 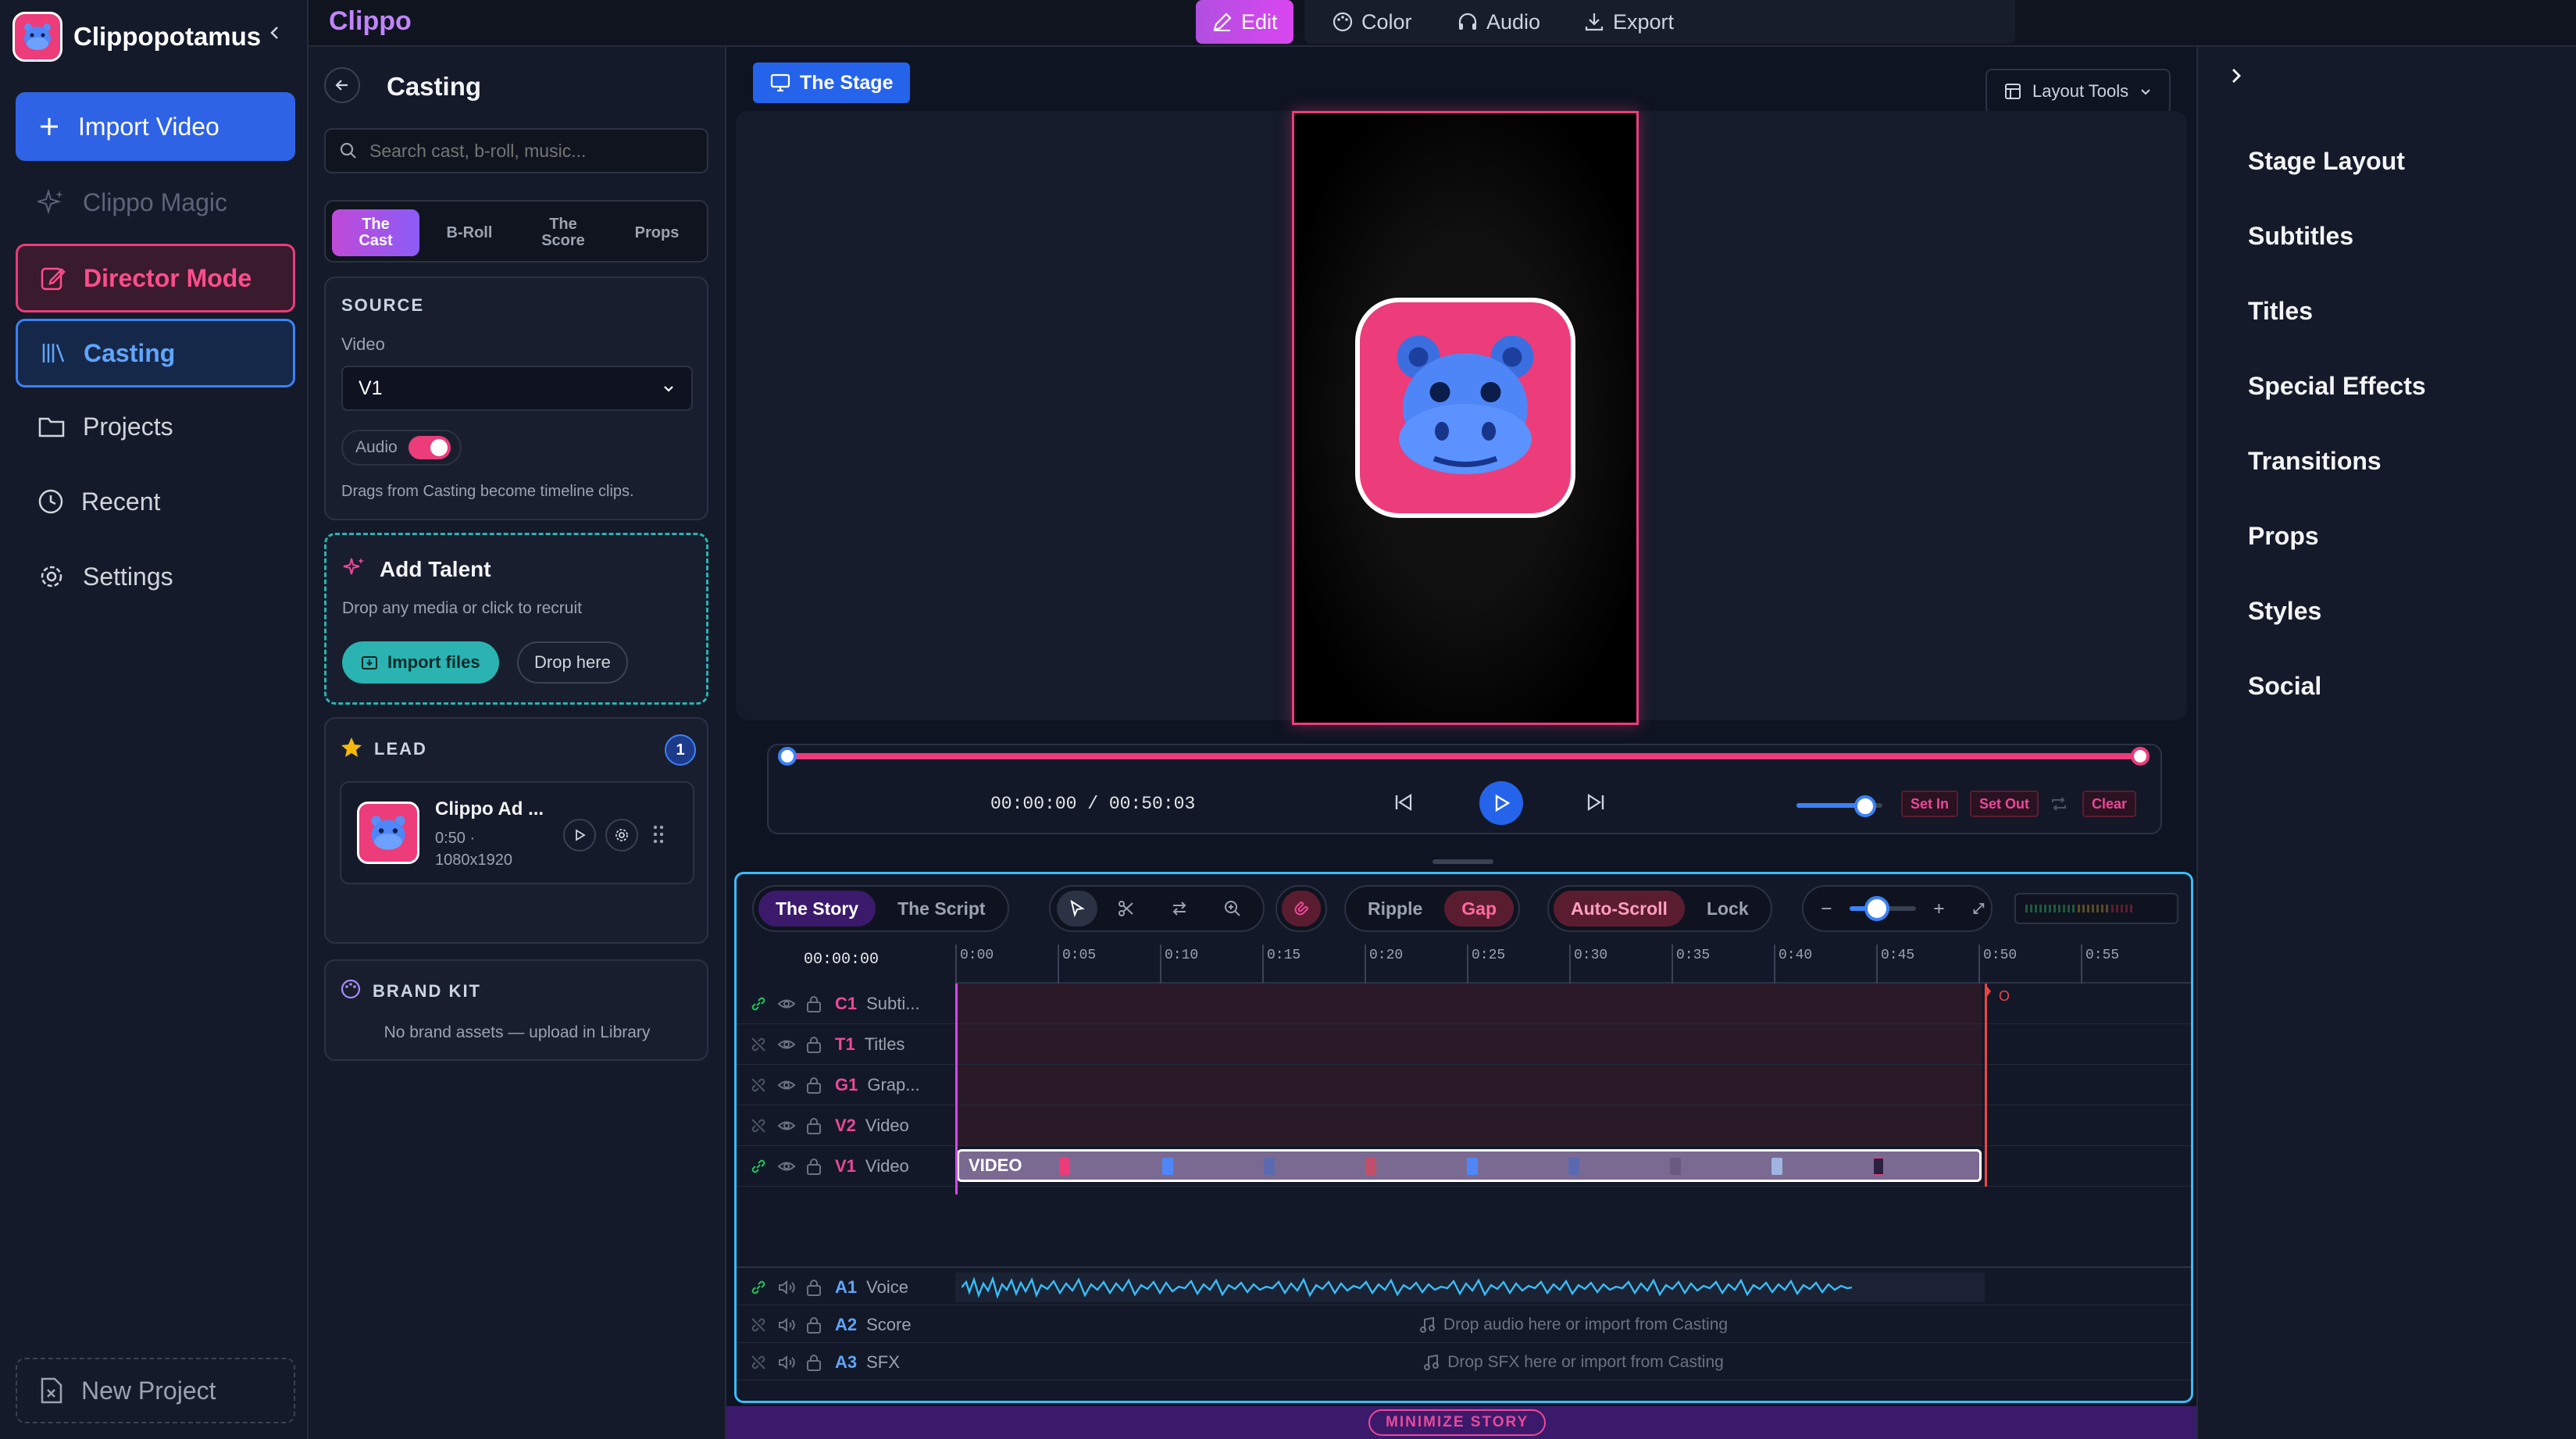 I want to click on recent-button: Recent, so click(x=155, y=501).